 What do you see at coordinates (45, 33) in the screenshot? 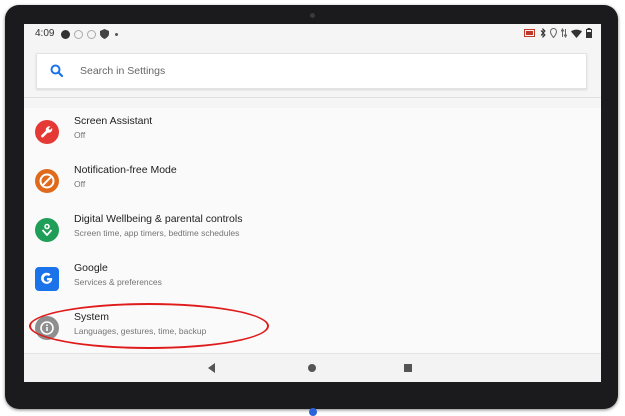
I see `status-time: 4:09` at bounding box center [45, 33].